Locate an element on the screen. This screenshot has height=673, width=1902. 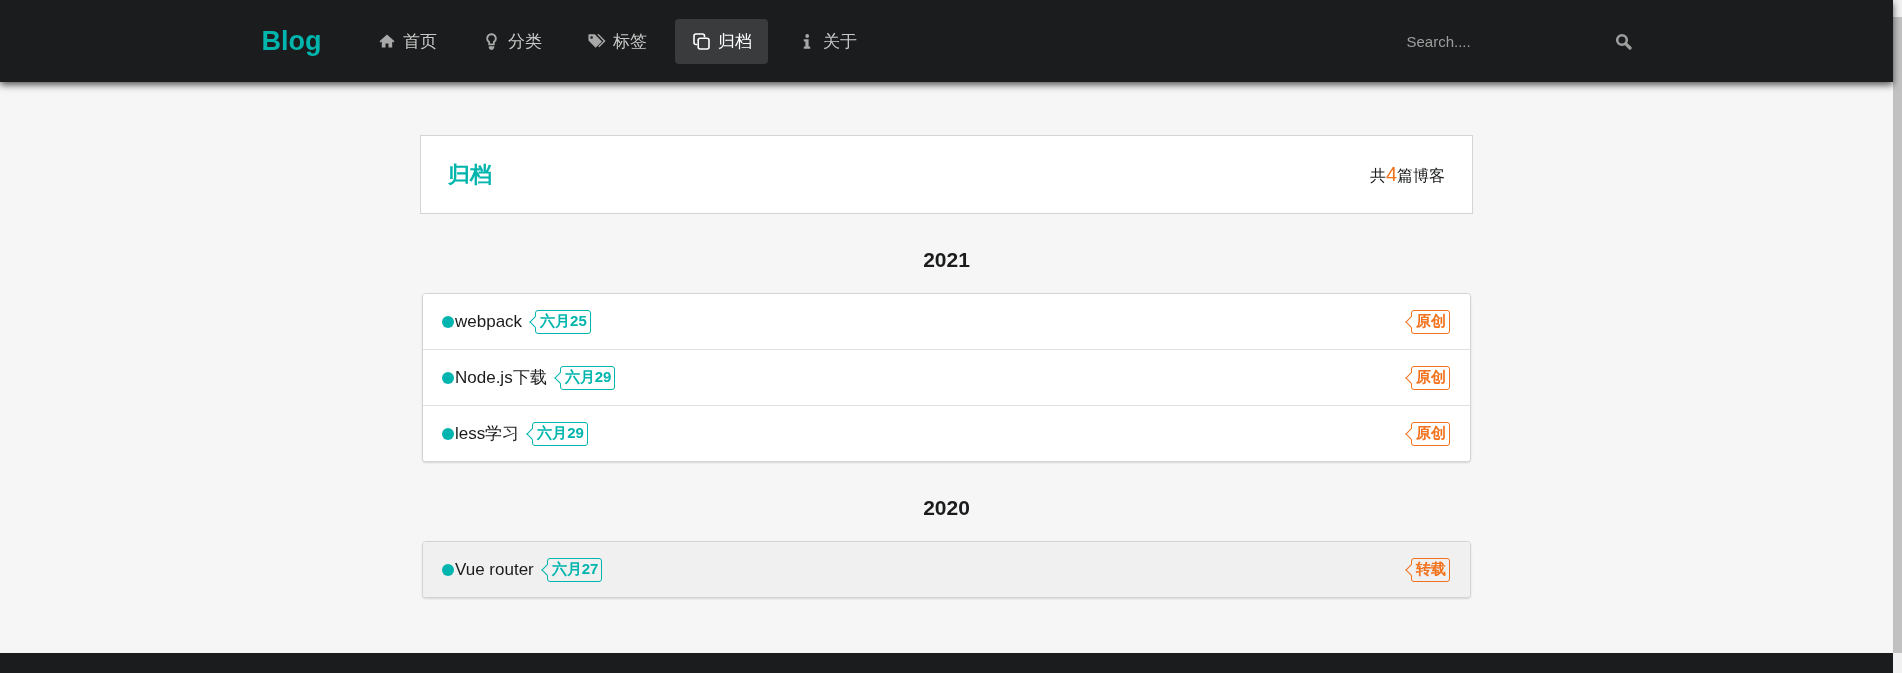
blog-logo: Blog is located at coordinates (291, 41).